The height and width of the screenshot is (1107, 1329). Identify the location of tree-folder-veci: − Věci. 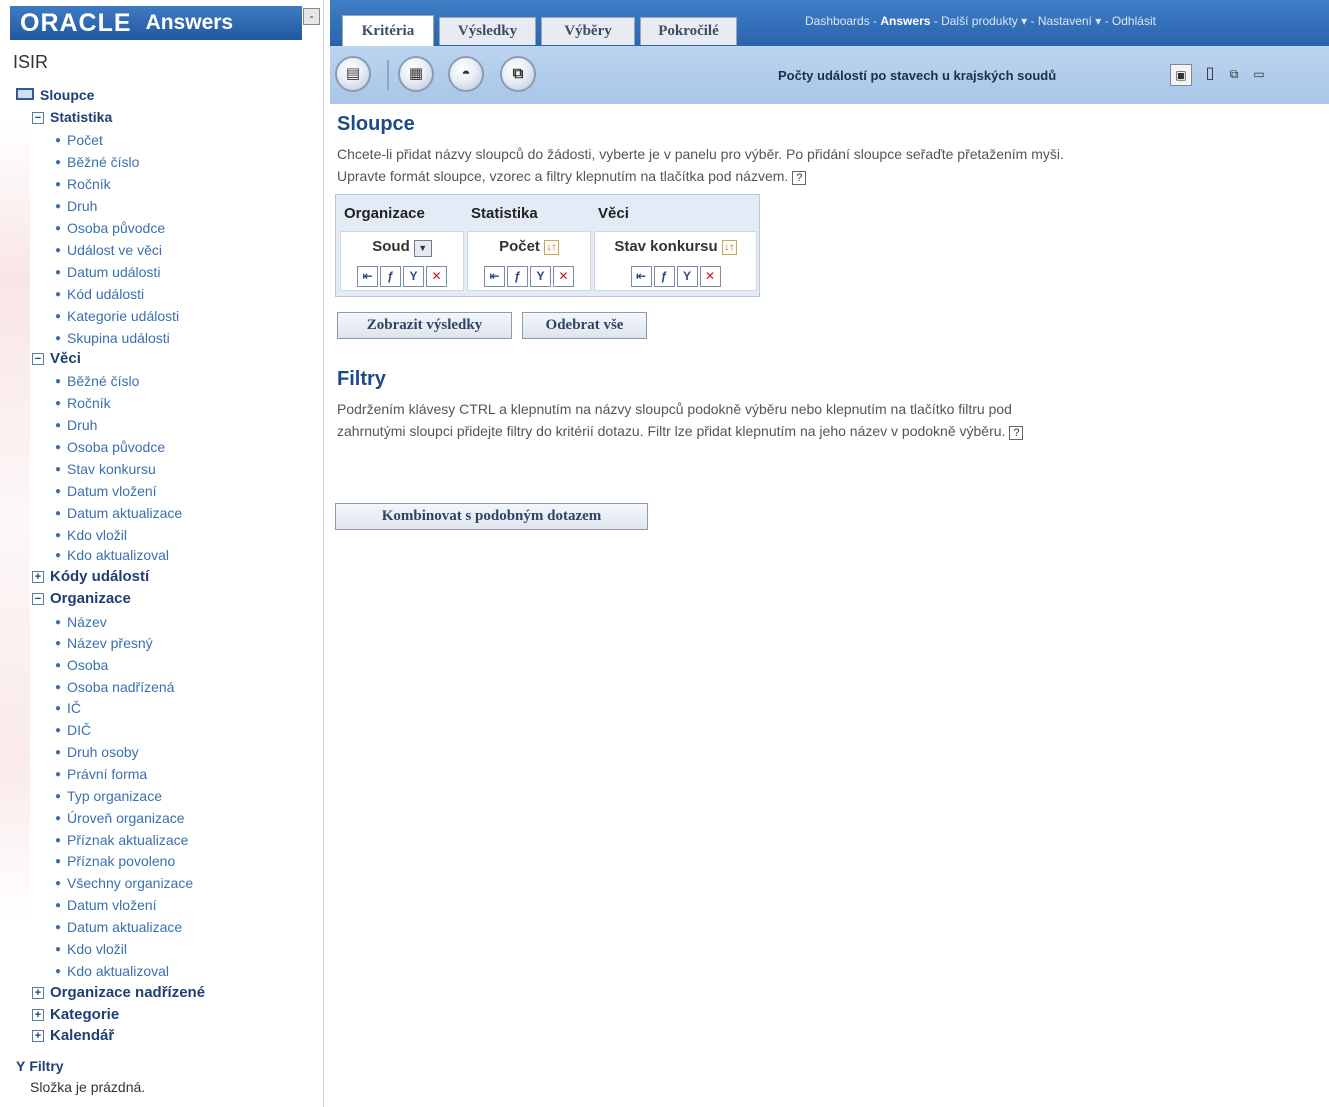
(56, 358).